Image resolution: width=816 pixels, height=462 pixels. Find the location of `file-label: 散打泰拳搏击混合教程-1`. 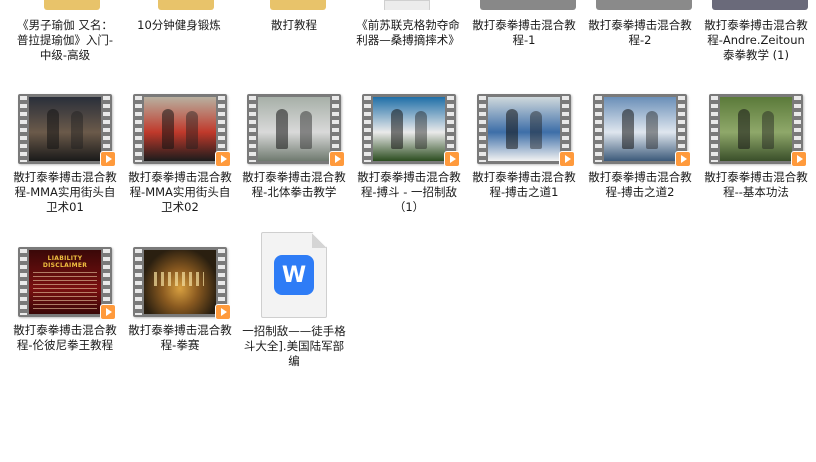

file-label: 散打泰拳搏击混合教程-1 is located at coordinates (524, 32).